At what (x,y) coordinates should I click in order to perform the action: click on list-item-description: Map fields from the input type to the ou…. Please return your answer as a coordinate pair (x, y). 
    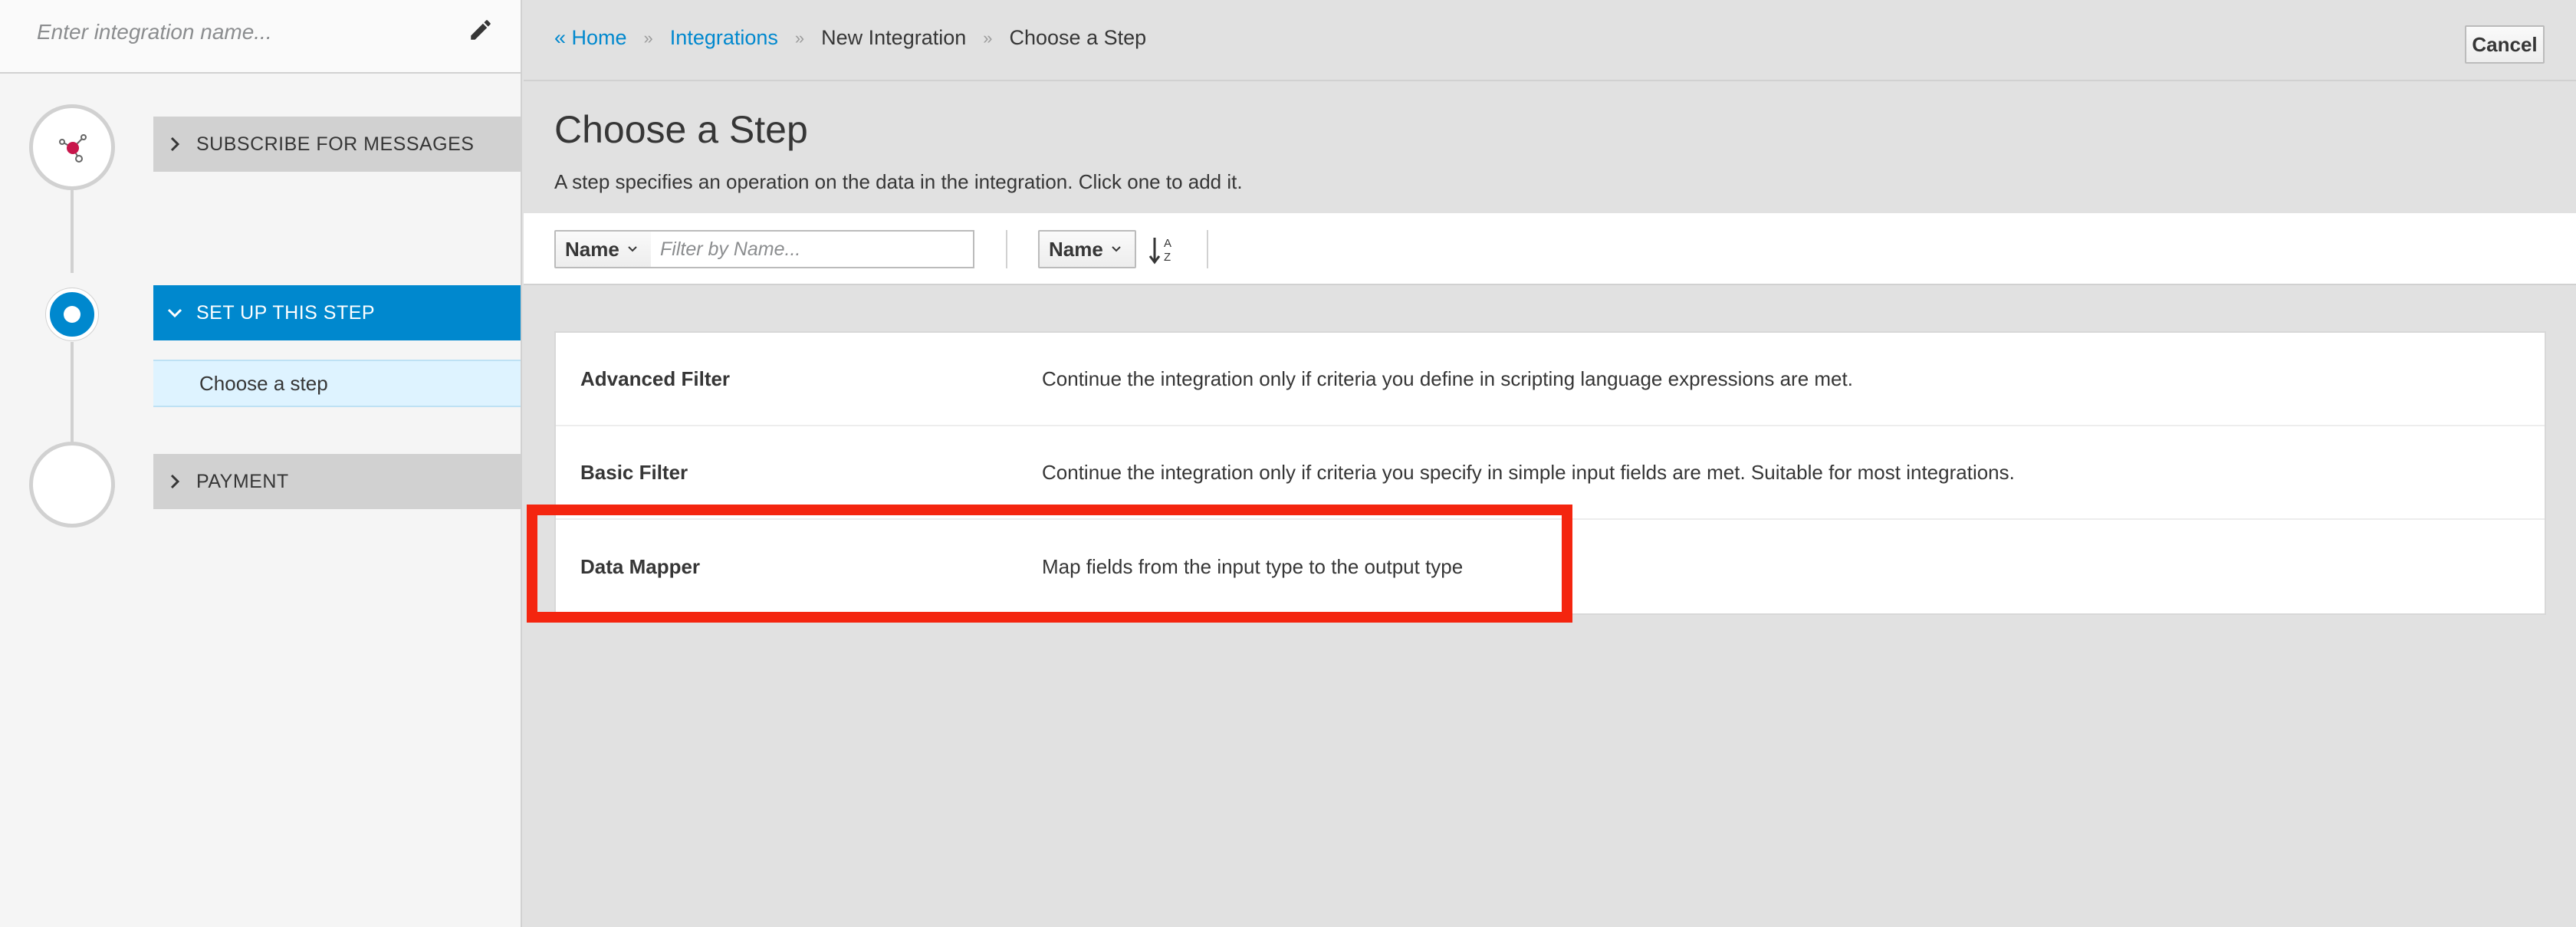
    Looking at the image, I should click on (1253, 566).